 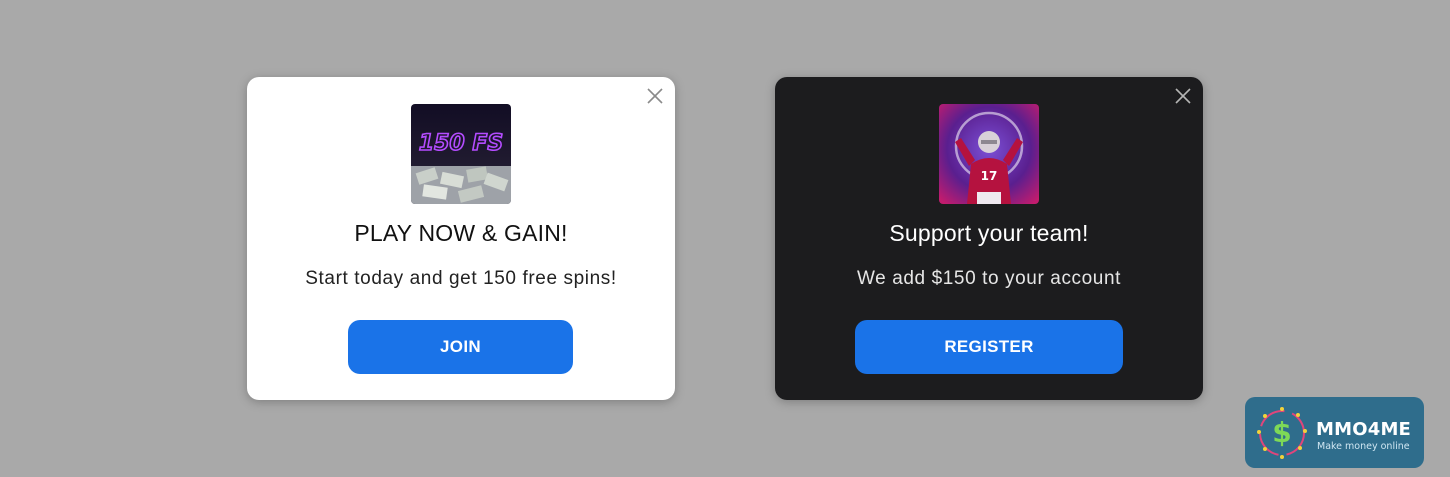 What do you see at coordinates (461, 278) in the screenshot?
I see `popup-subtitle: Start today and get 150 free spins!` at bounding box center [461, 278].